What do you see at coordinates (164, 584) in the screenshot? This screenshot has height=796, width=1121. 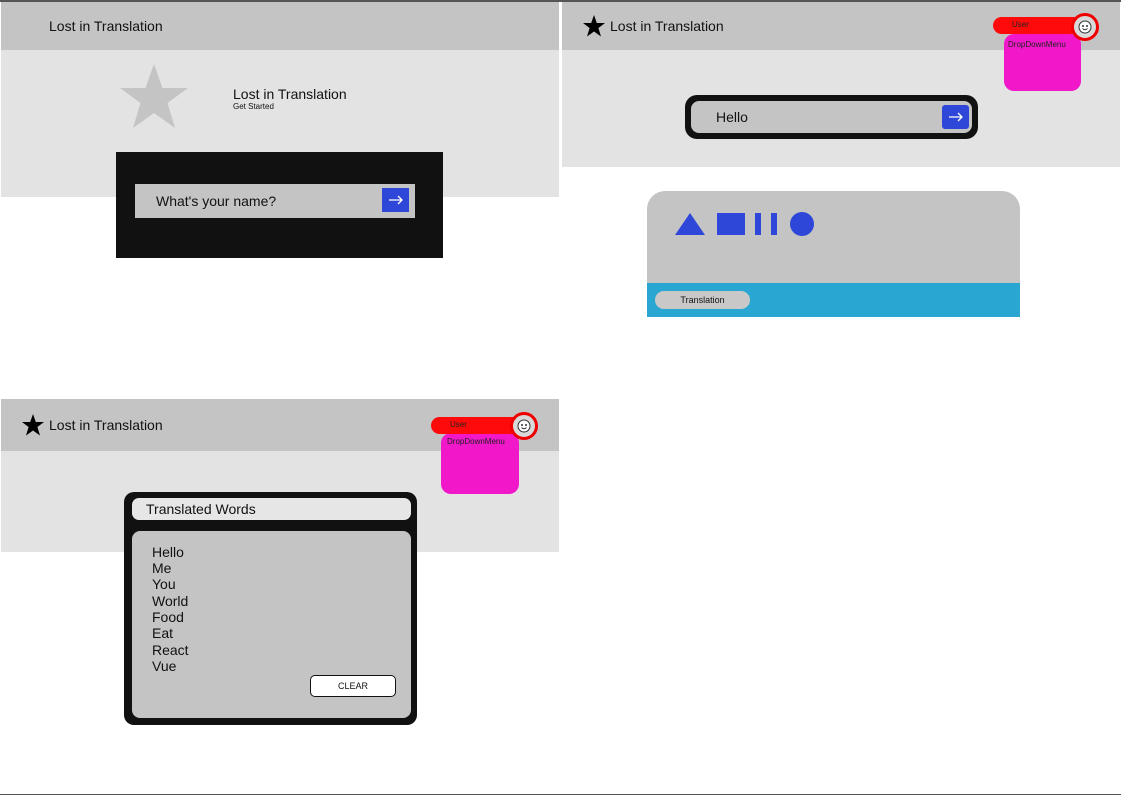 I see `list-item: You` at bounding box center [164, 584].